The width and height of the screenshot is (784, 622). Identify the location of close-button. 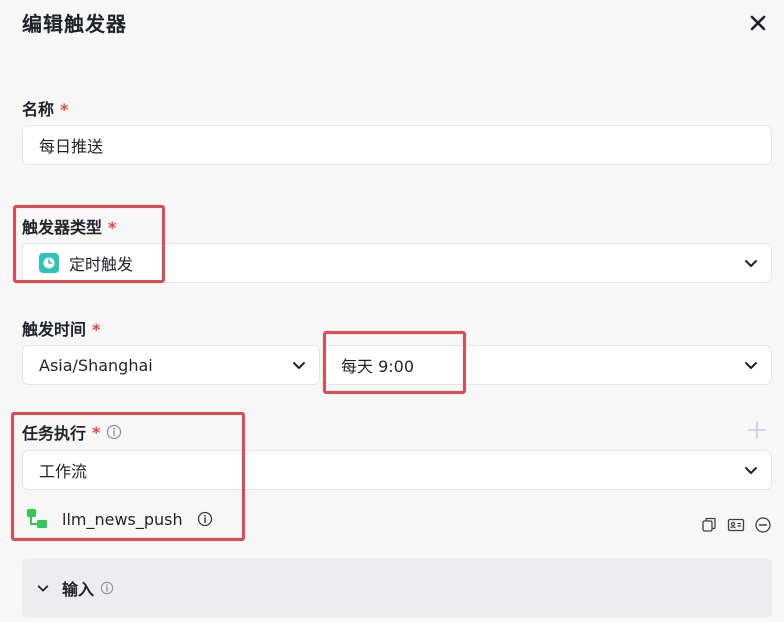
(758, 23).